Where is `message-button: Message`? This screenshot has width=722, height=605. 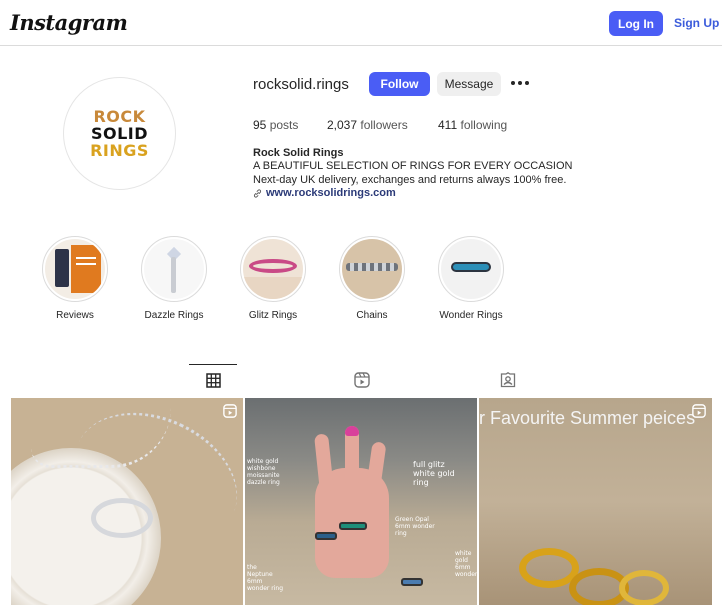 message-button: Message is located at coordinates (469, 84).